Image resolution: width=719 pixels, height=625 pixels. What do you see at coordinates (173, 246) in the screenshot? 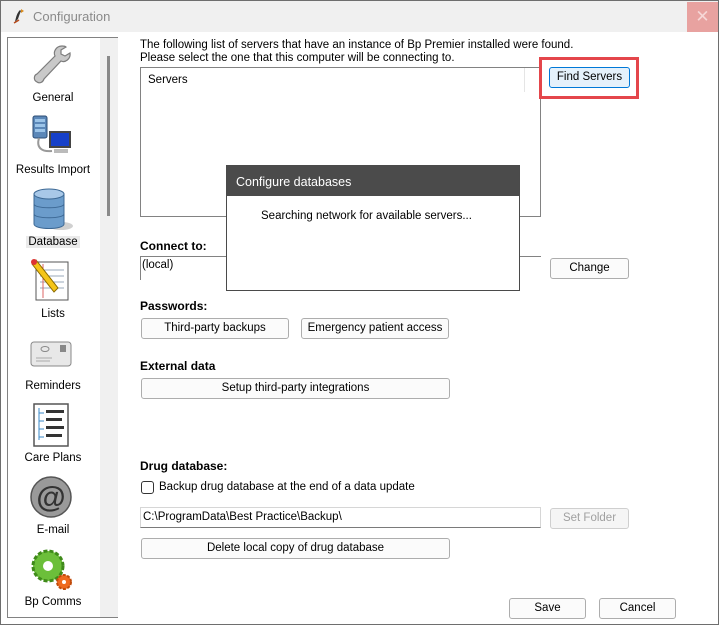
I see `connect-to-label: Connect to:` at bounding box center [173, 246].